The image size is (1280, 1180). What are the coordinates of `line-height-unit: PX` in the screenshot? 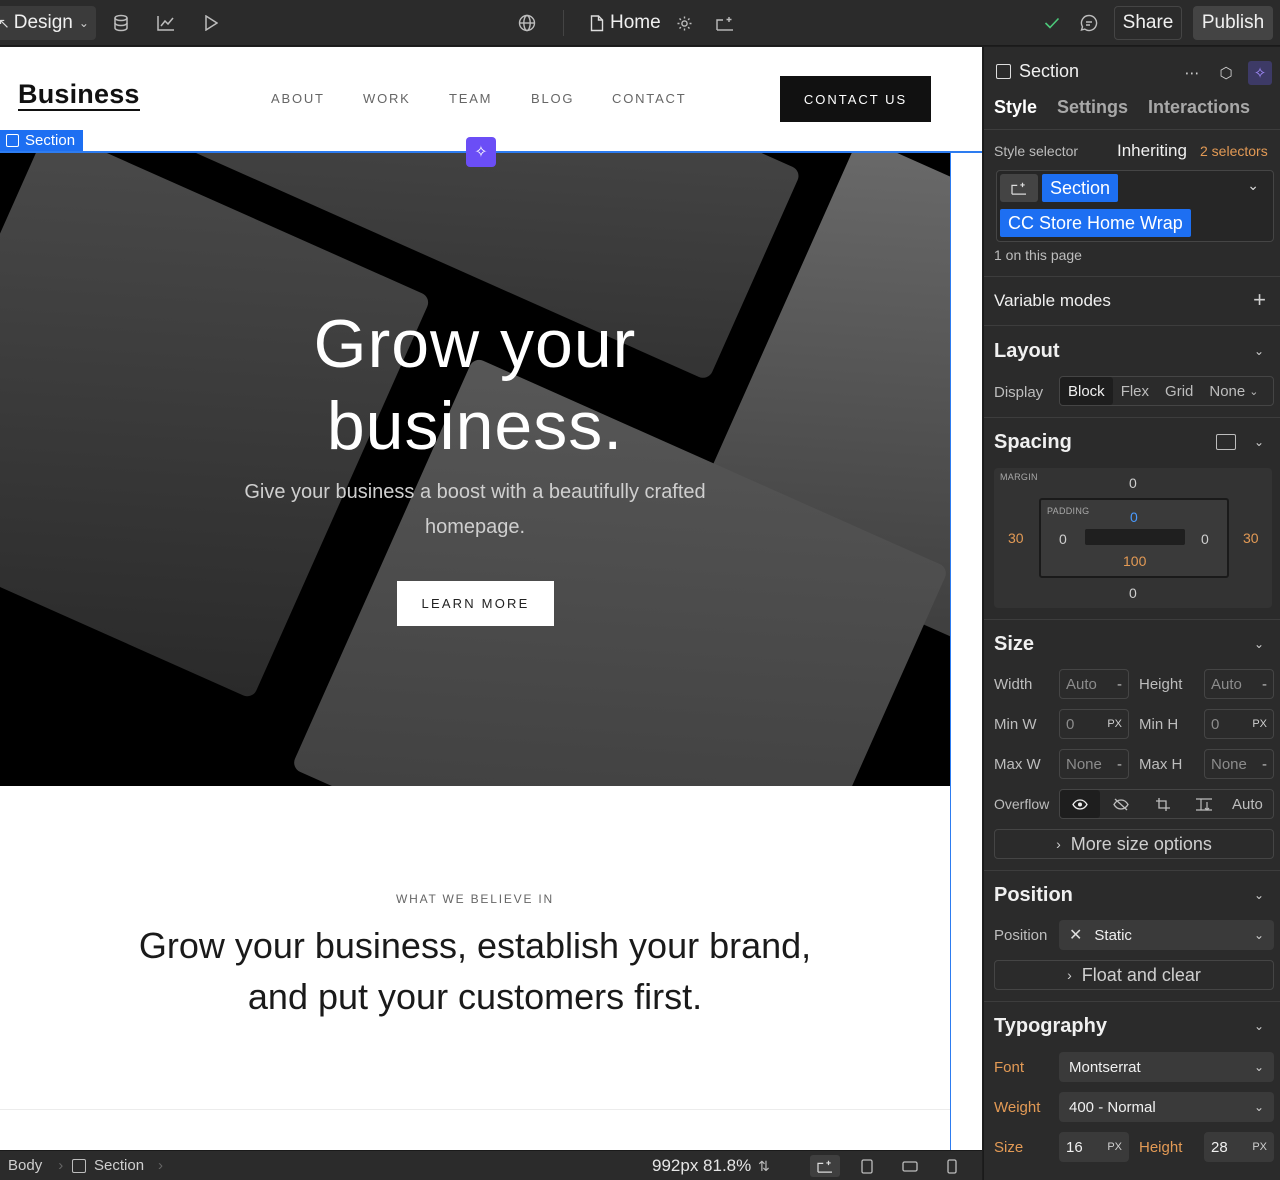 It's located at (1259, 1147).